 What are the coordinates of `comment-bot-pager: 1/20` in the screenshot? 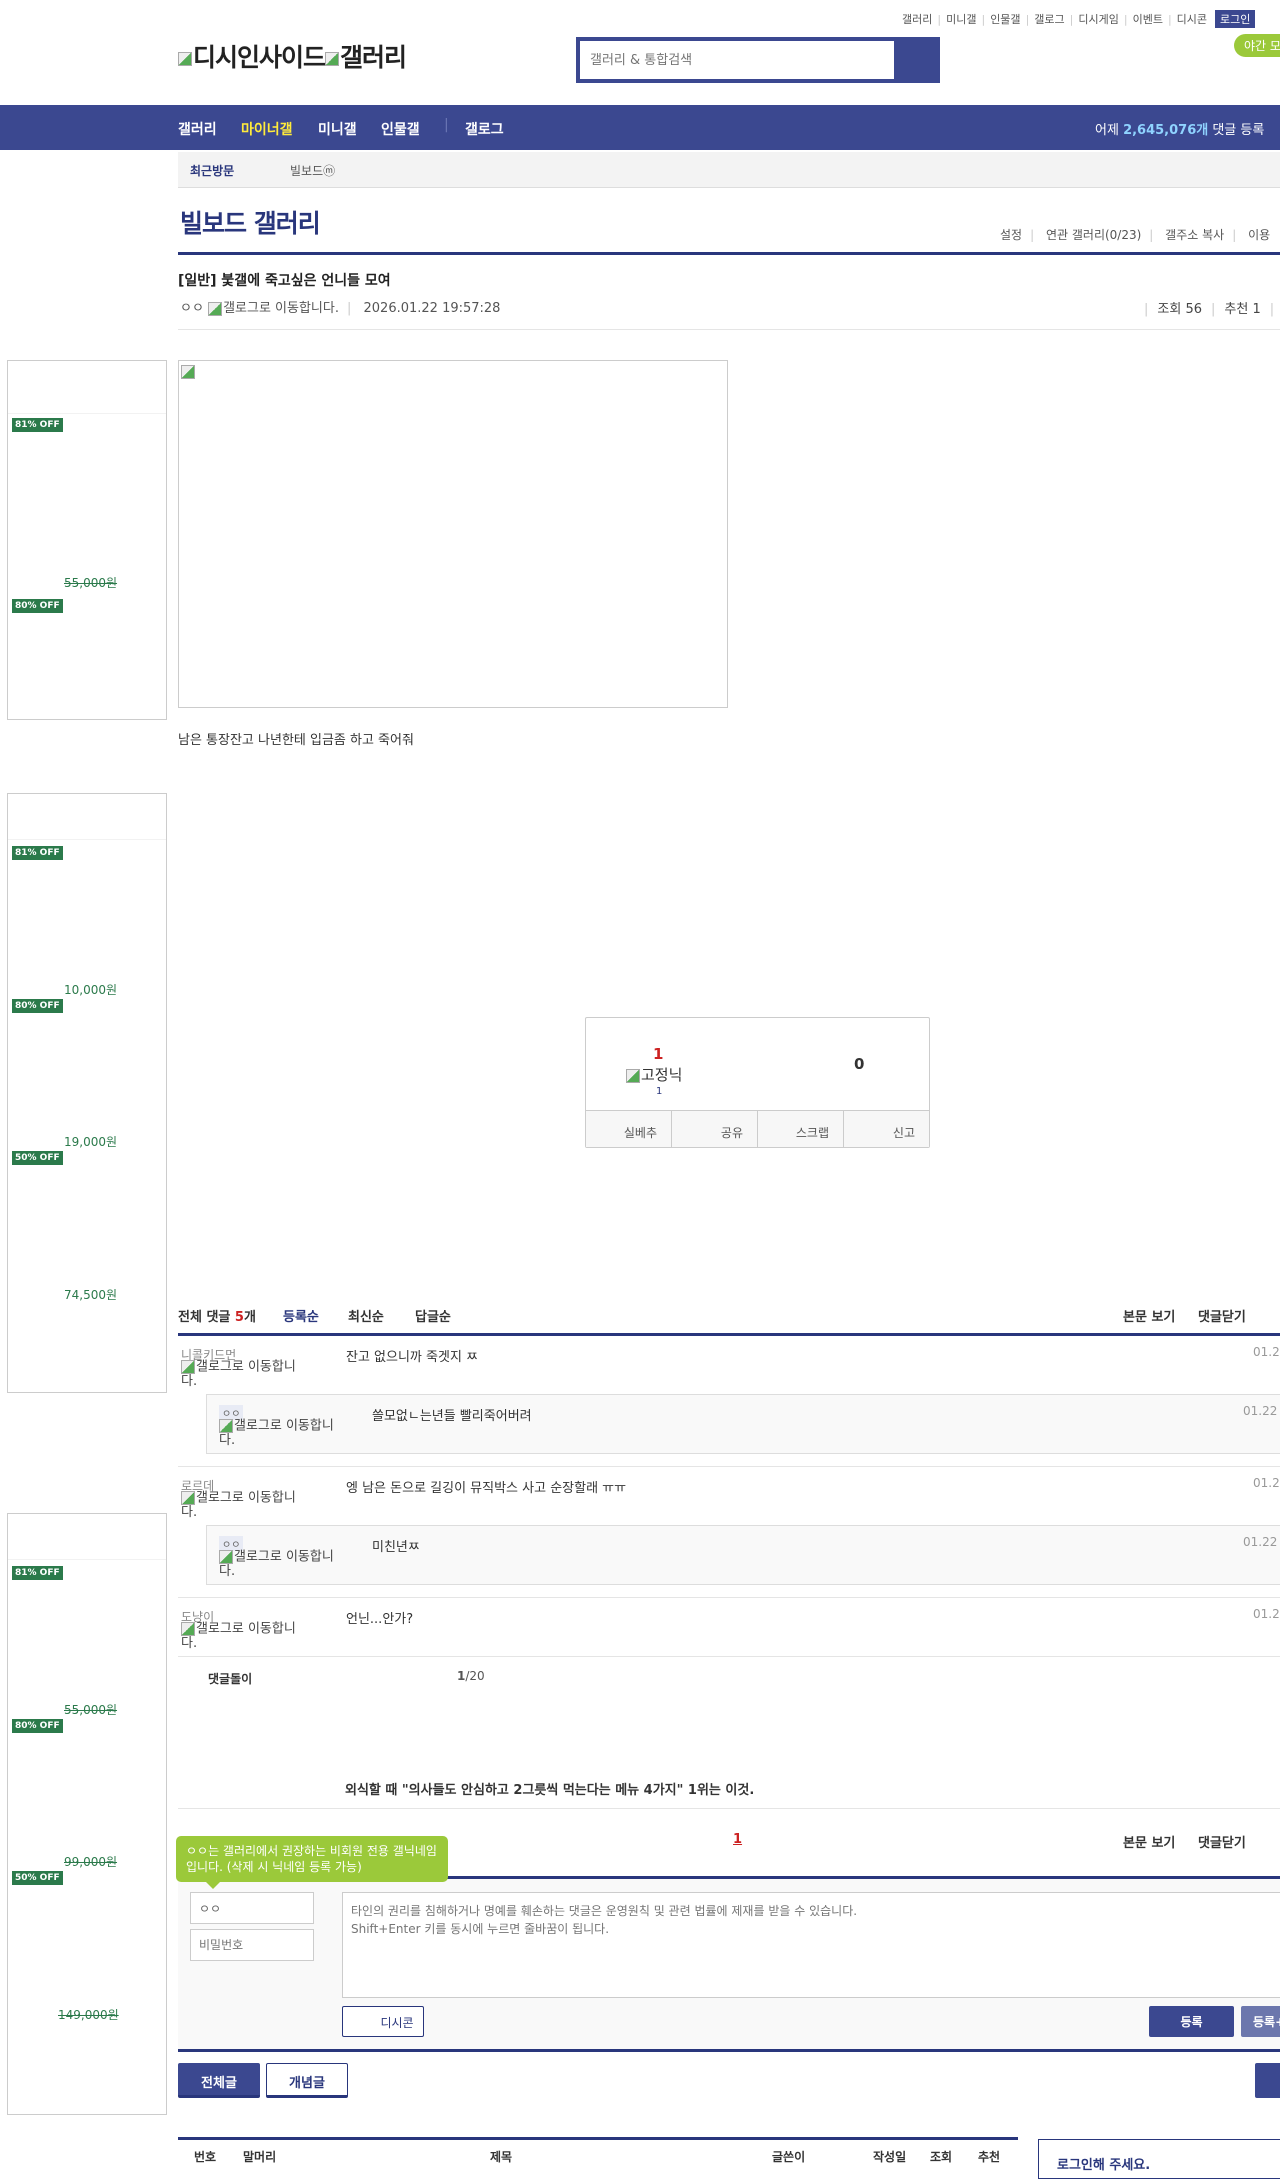 It's located at (471, 1676).